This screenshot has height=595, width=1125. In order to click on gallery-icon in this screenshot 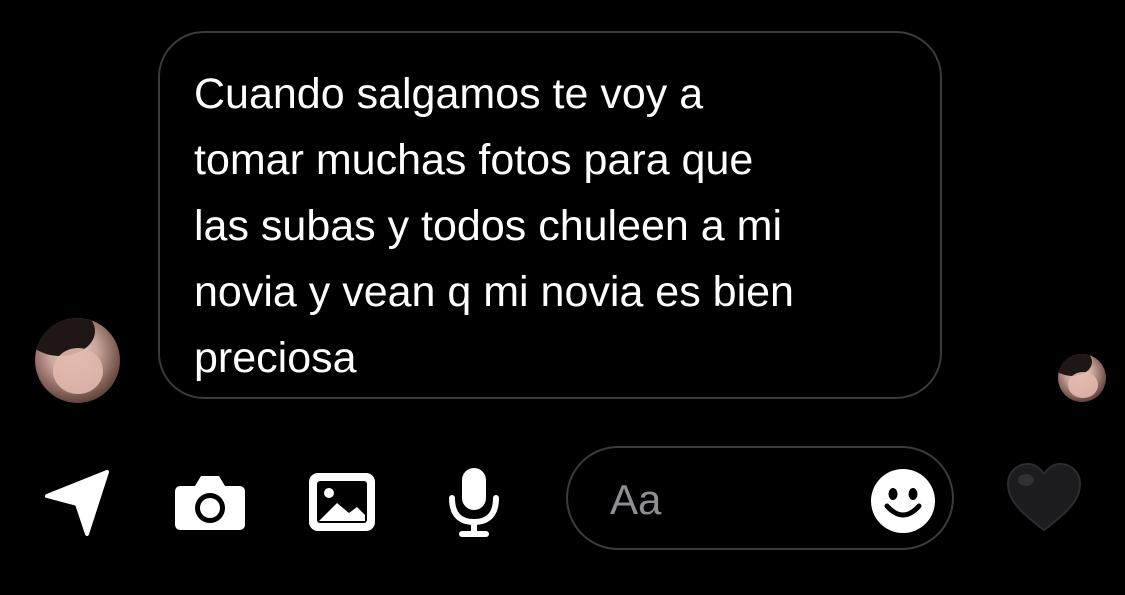, I will do `click(342, 502)`.